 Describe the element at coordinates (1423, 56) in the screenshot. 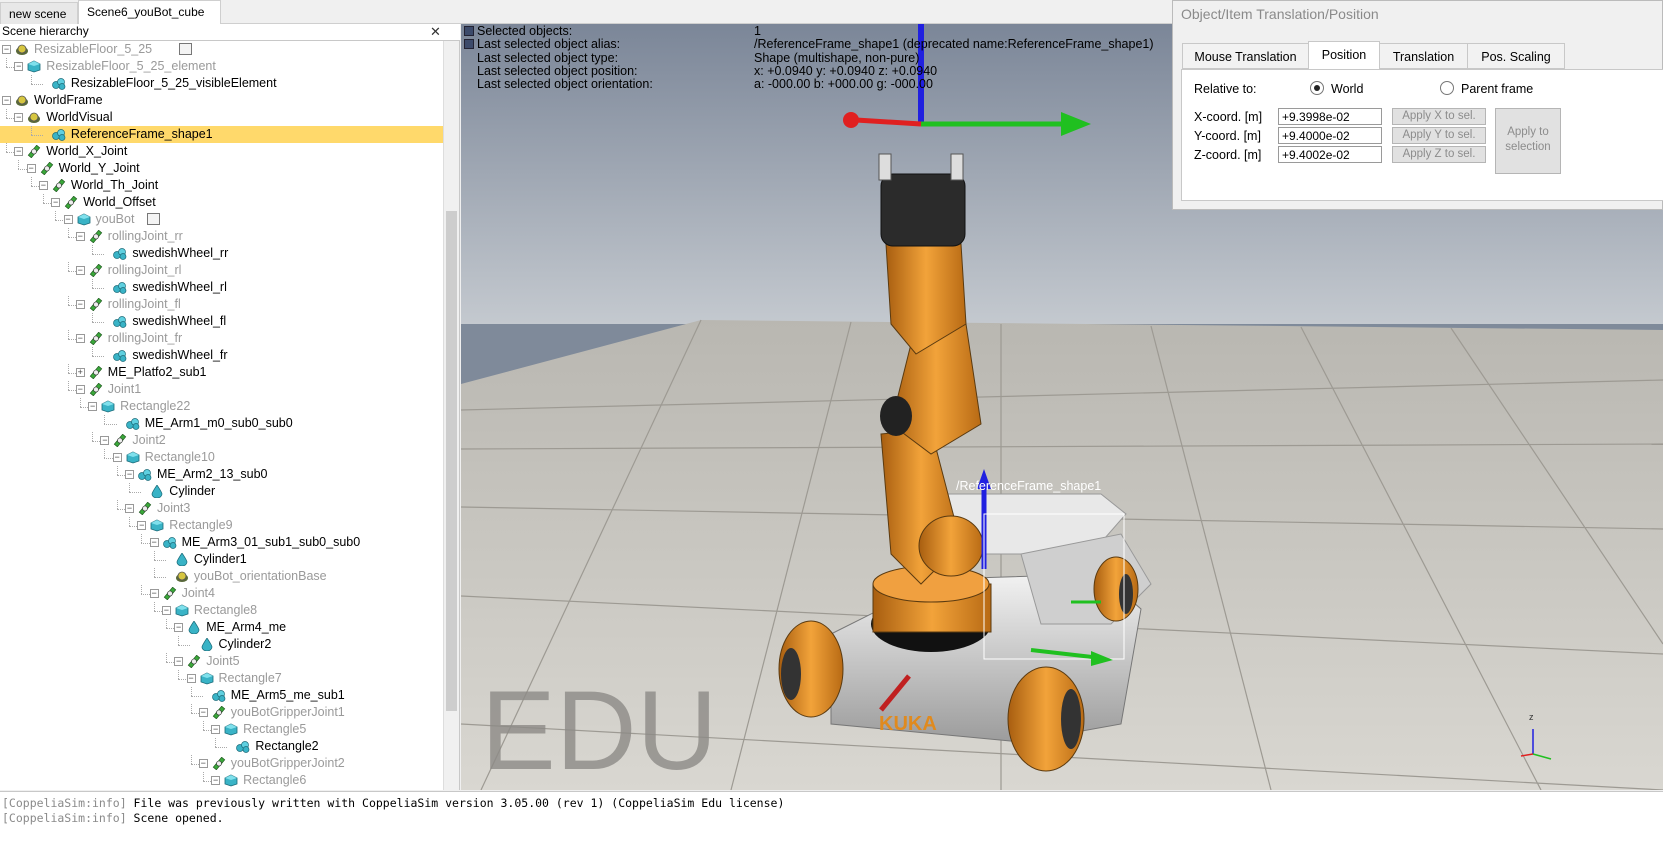

I see `tab-translation: Translation` at that location.